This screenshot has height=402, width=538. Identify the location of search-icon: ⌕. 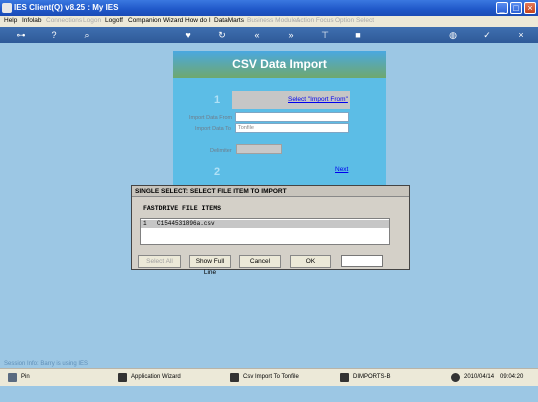
(87, 35).